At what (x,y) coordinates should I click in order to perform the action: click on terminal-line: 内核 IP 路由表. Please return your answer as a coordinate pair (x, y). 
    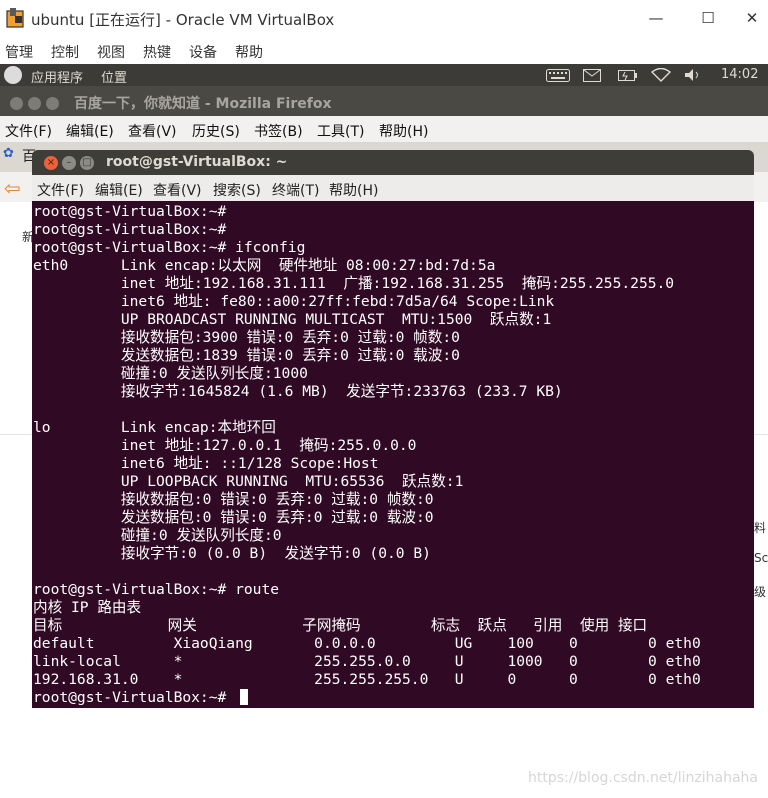
    Looking at the image, I should click on (87, 607).